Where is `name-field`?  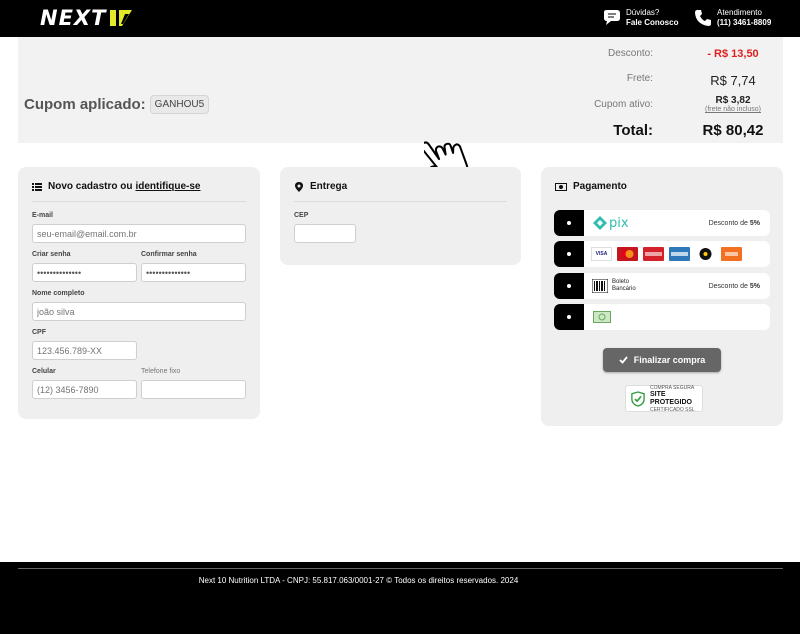
name-field is located at coordinates (139, 311).